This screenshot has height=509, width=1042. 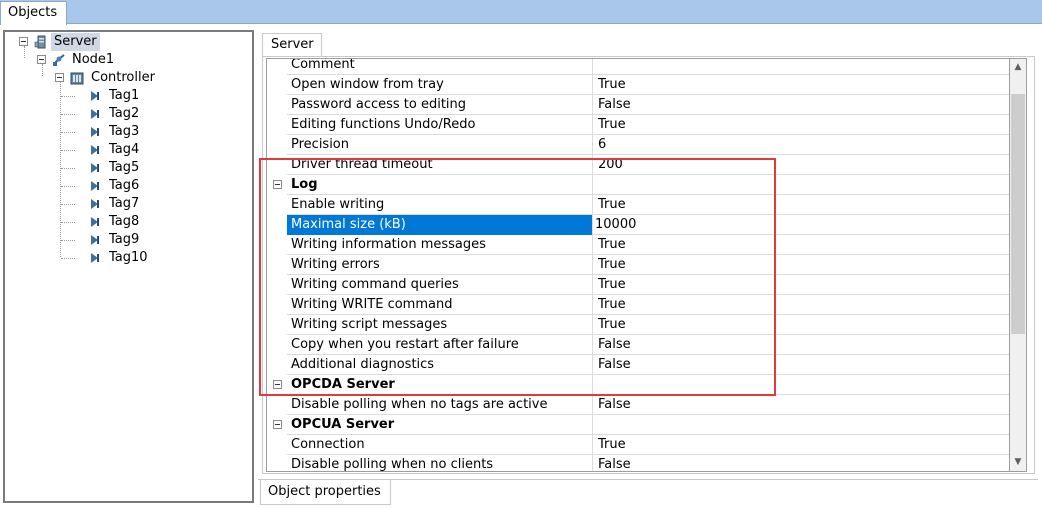 I want to click on property-category-row: Log, so click(x=638, y=185).